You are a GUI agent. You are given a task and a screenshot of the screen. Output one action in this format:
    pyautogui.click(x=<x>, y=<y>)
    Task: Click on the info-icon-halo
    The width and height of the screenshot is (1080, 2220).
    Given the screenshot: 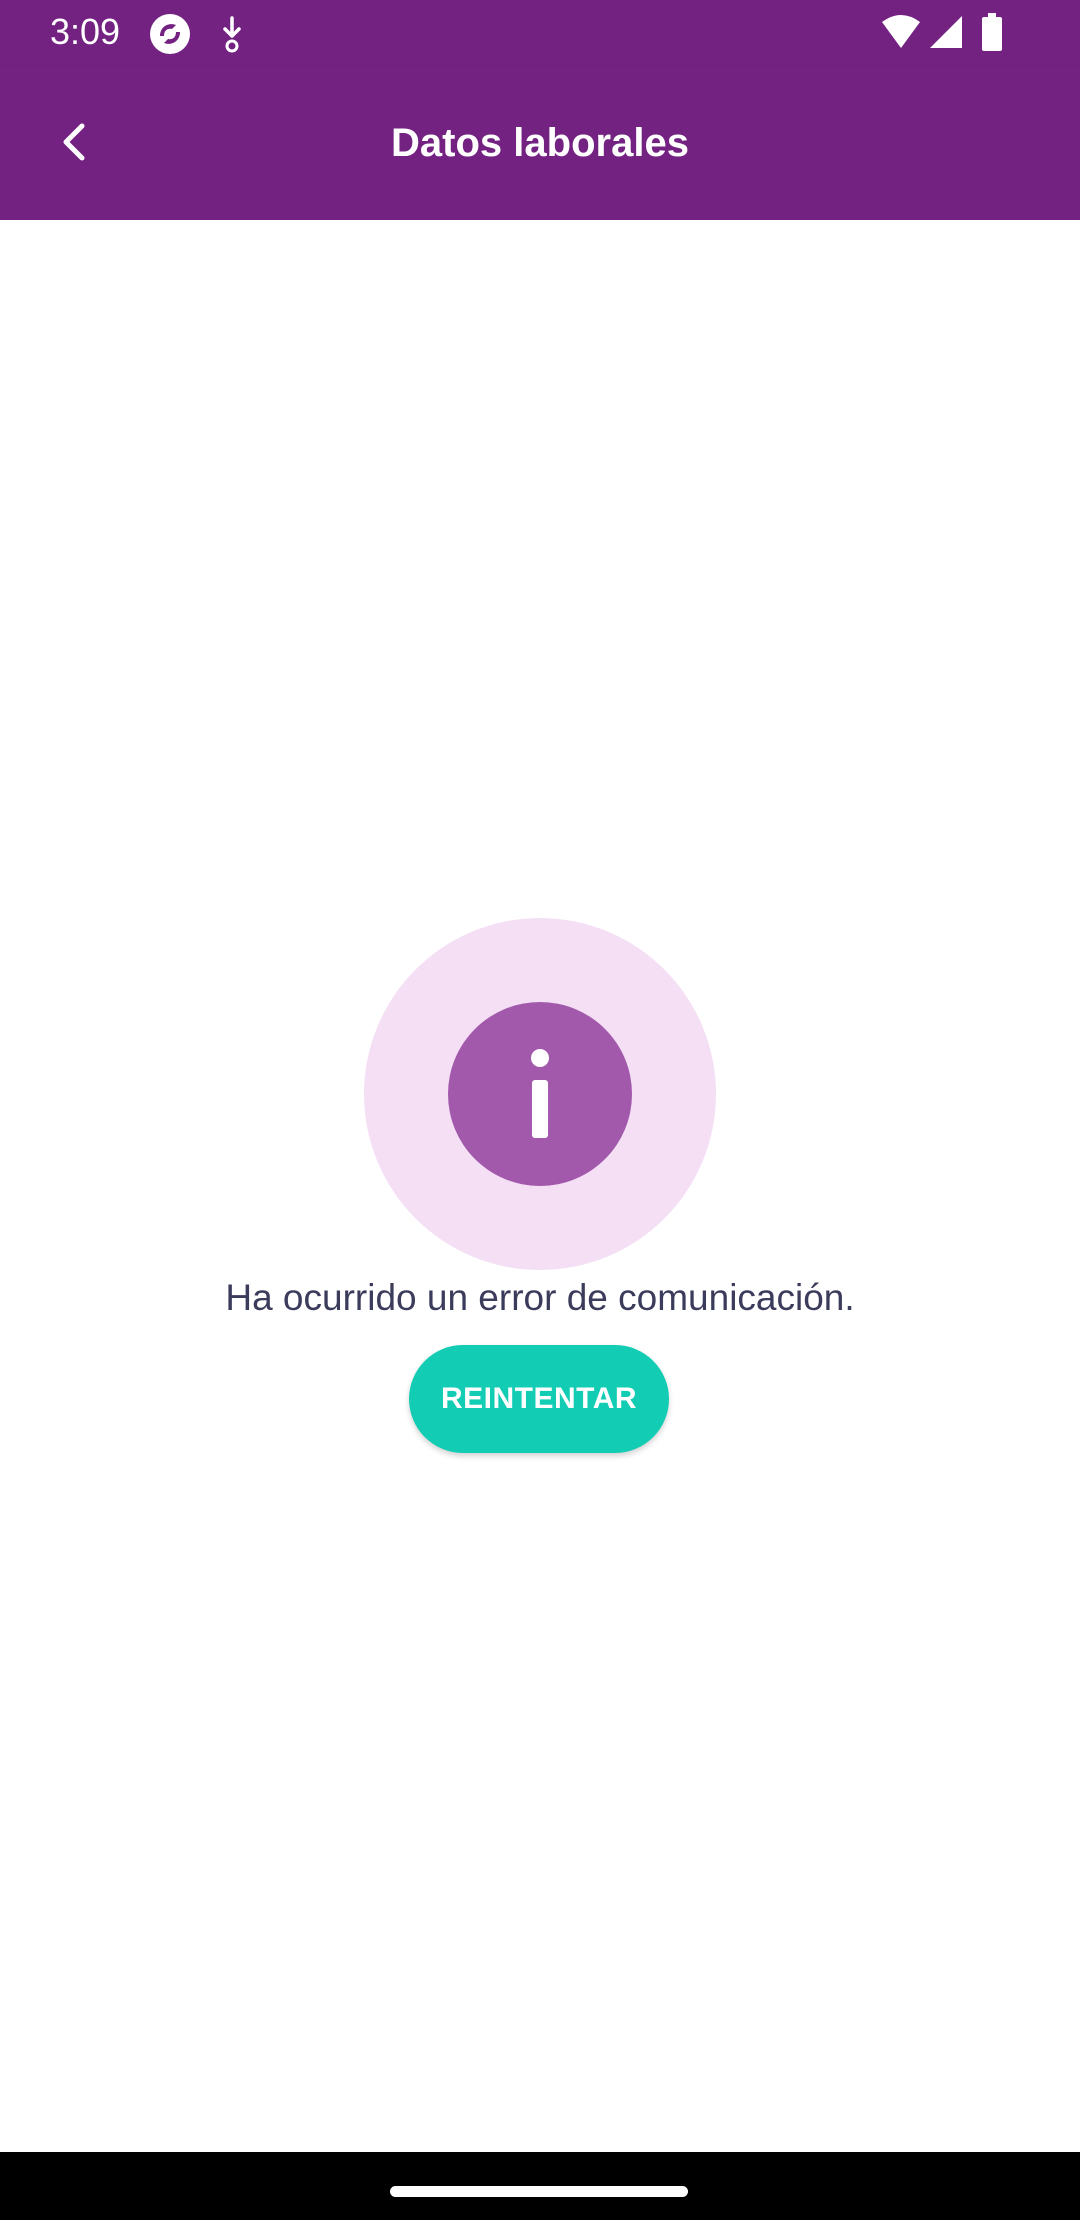 What is the action you would take?
    pyautogui.click(x=540, y=1094)
    